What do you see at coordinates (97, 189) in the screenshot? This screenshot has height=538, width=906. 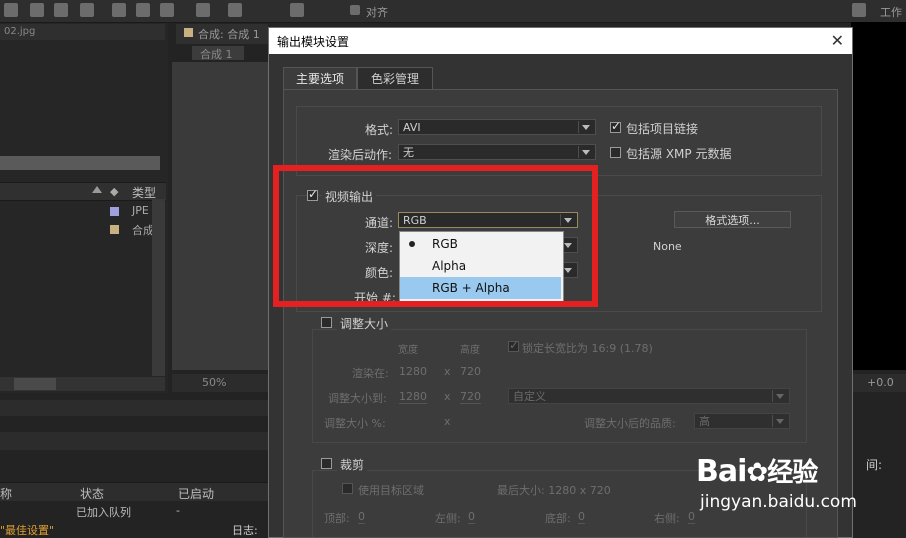 I see `sort-icon` at bounding box center [97, 189].